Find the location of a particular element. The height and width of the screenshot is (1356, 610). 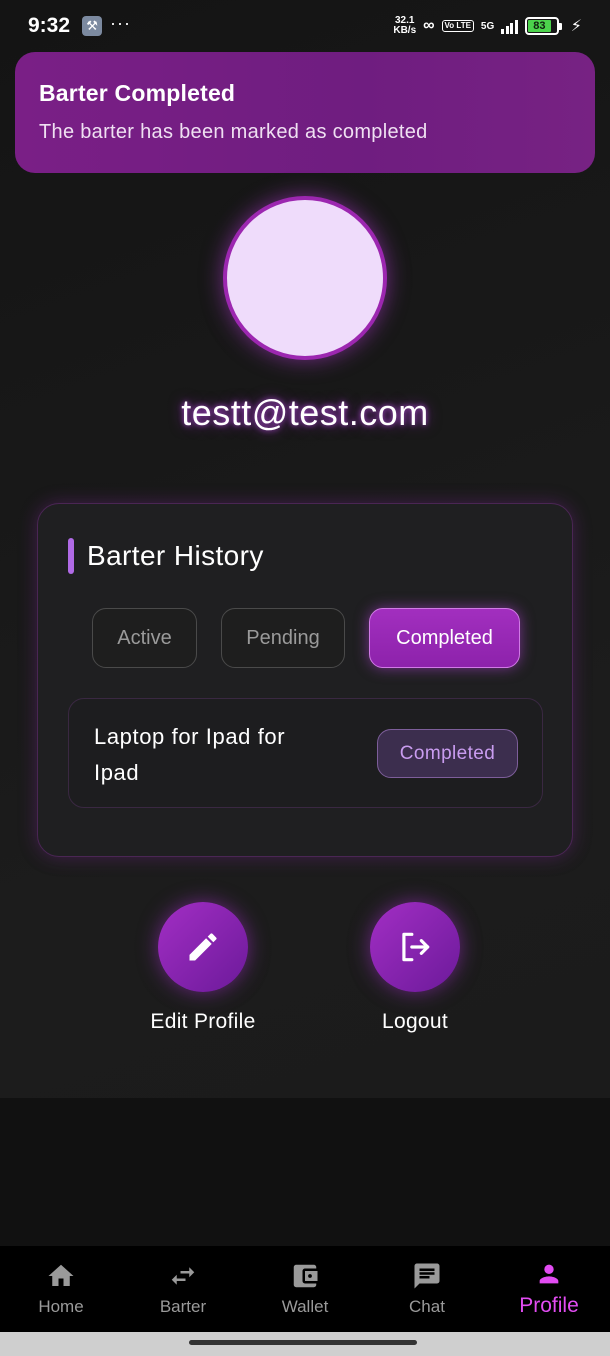

person-icon is located at coordinates (549, 1274).